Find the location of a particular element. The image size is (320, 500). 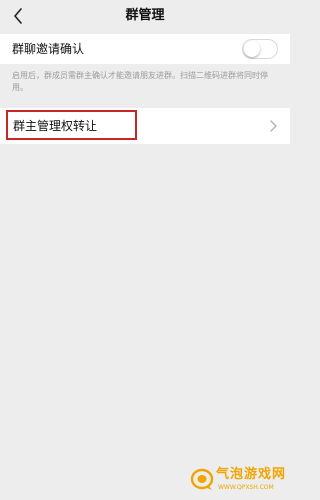

page-title: 群管理 is located at coordinates (145, 15).